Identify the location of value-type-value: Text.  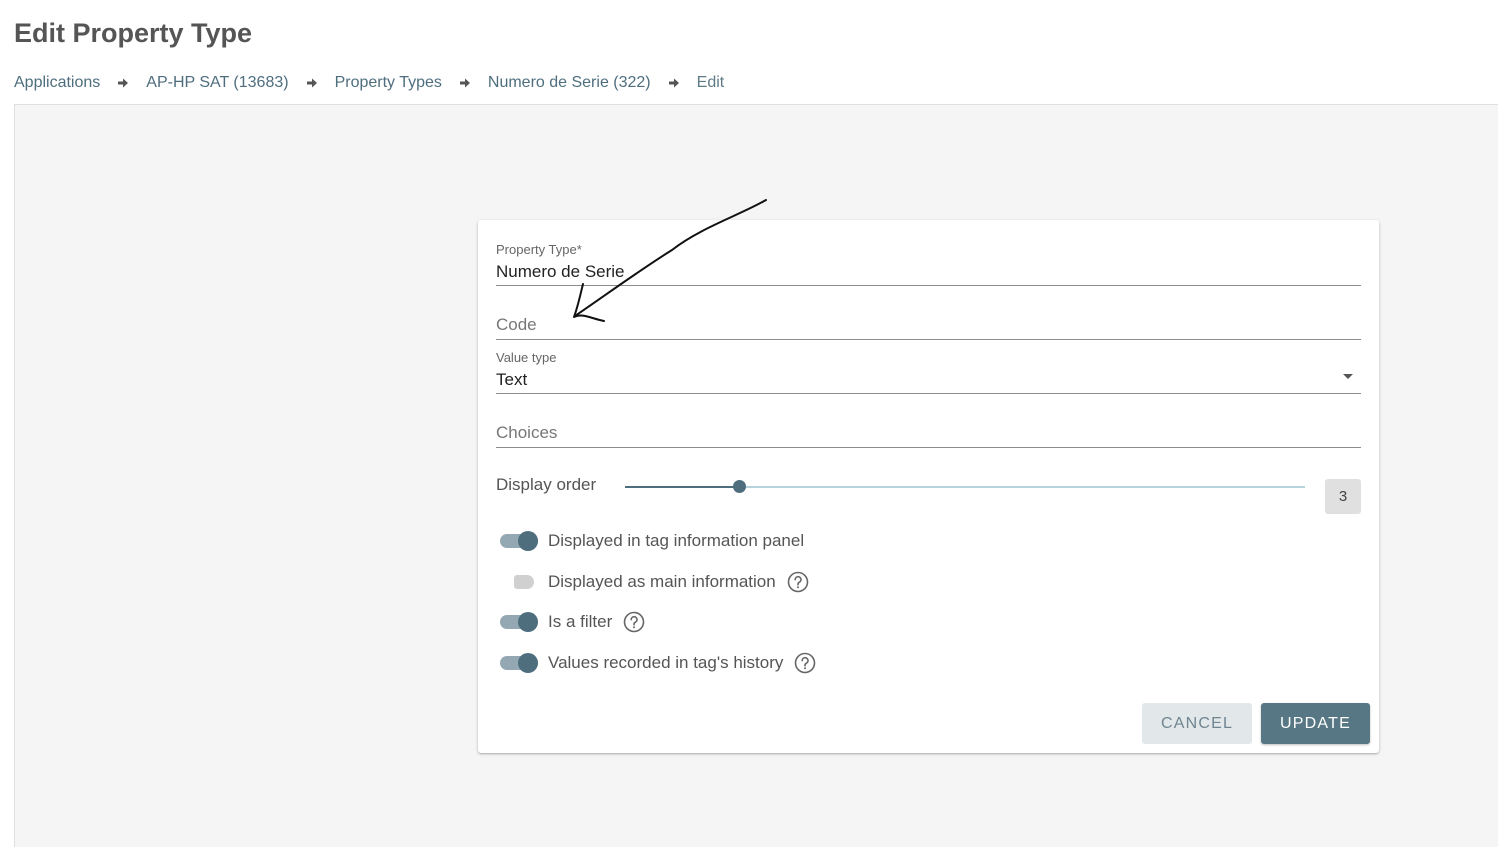
(511, 380).